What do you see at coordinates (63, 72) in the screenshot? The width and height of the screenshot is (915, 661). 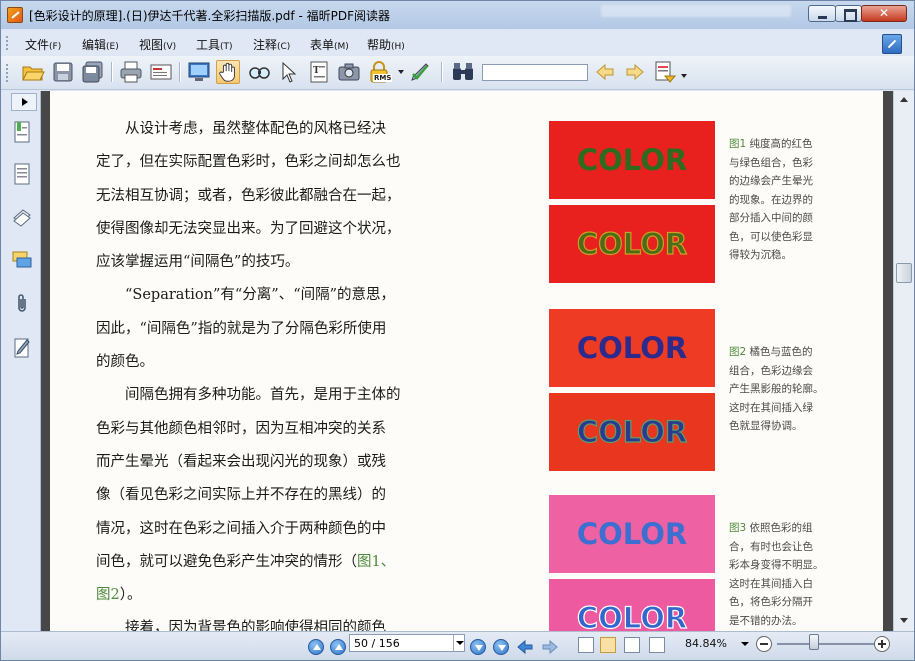 I see `save-icon` at bounding box center [63, 72].